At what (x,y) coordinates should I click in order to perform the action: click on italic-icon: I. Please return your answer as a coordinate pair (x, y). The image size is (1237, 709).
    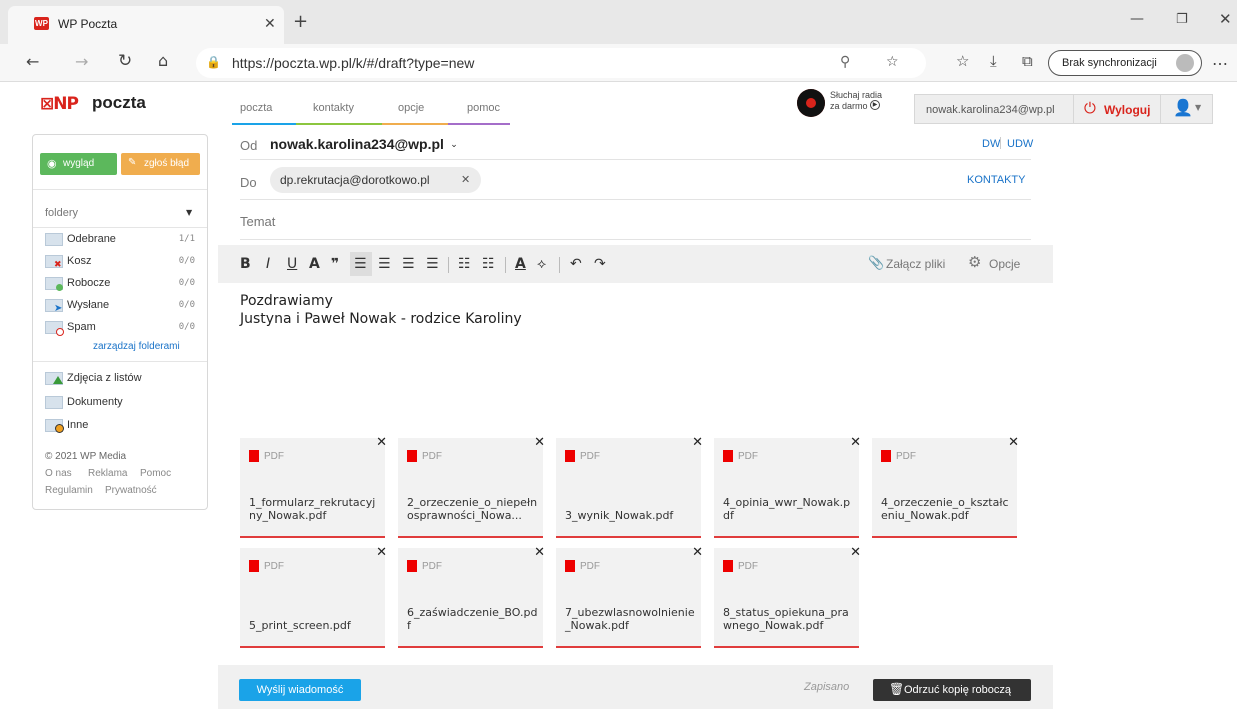
    Looking at the image, I should click on (268, 264).